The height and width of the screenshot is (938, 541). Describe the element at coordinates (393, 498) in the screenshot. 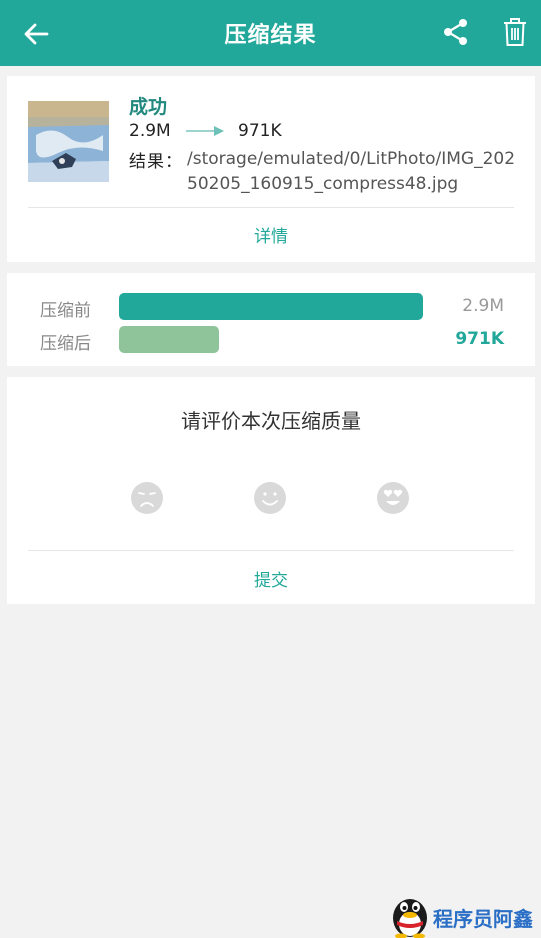

I see `heart-eyes-face-icon` at that location.